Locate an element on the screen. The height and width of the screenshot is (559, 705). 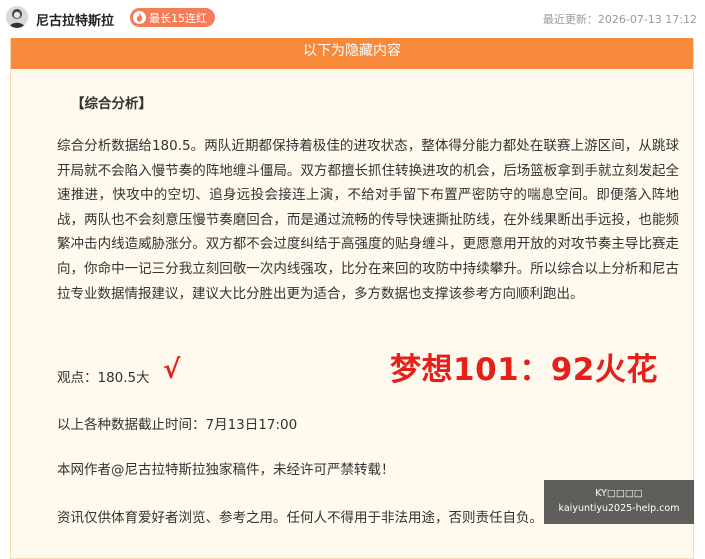
last-updated: 最近更新：2026-07-13 17:12 is located at coordinates (619, 19).